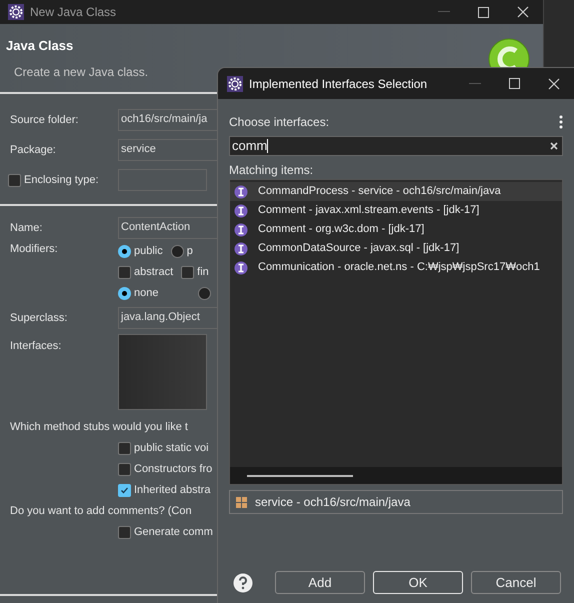  Describe the element at coordinates (396, 146) in the screenshot. I see `search-field: comm` at that location.